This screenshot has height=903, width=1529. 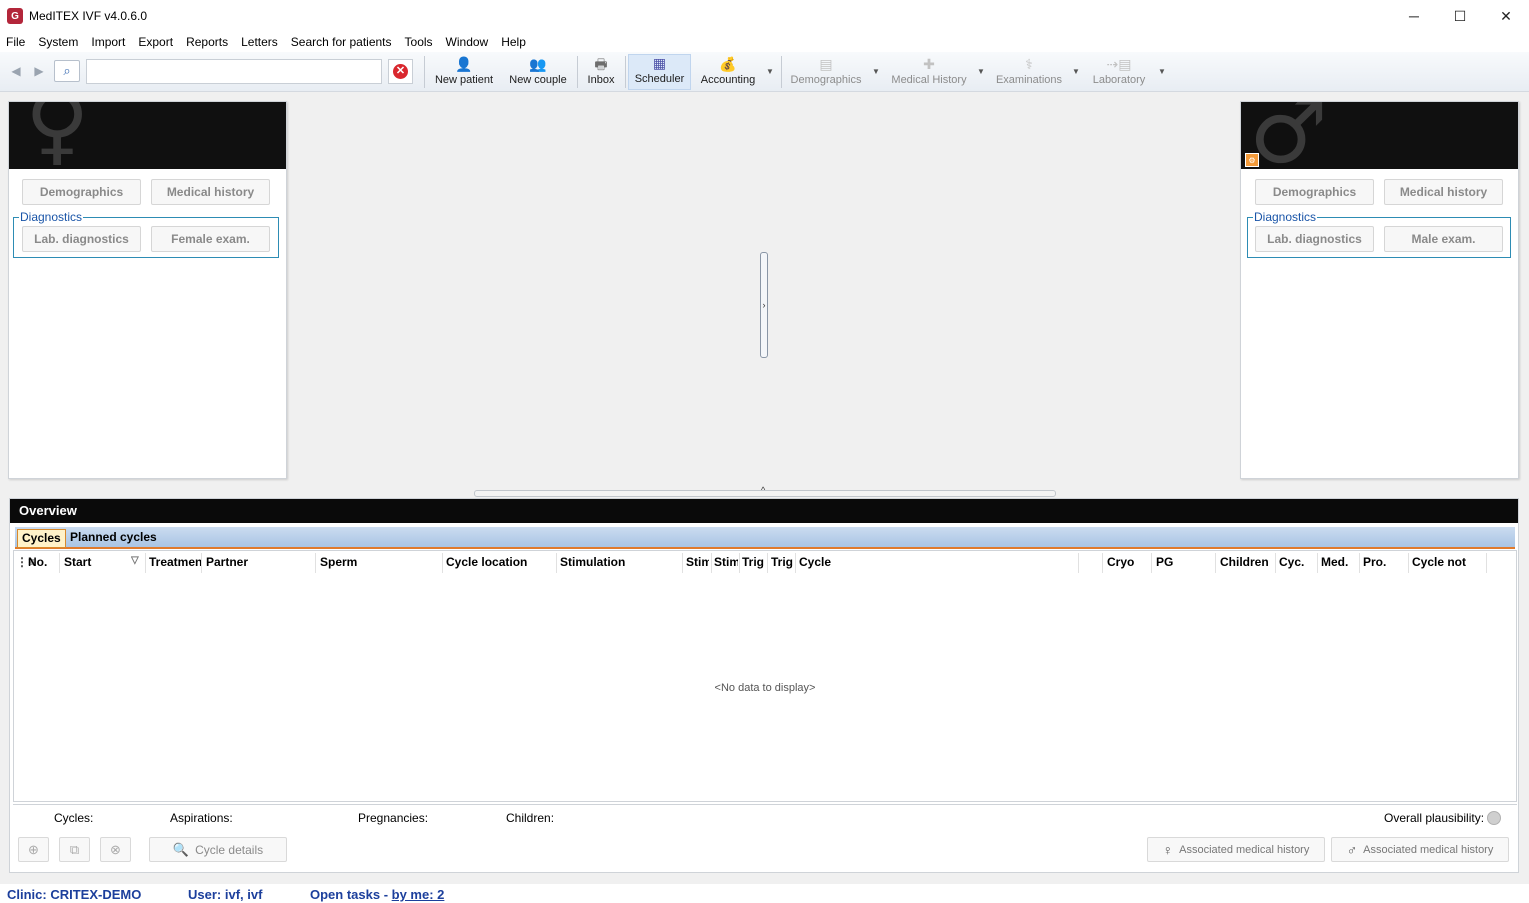 I want to click on column-header-start: Start, so click(x=94, y=562).